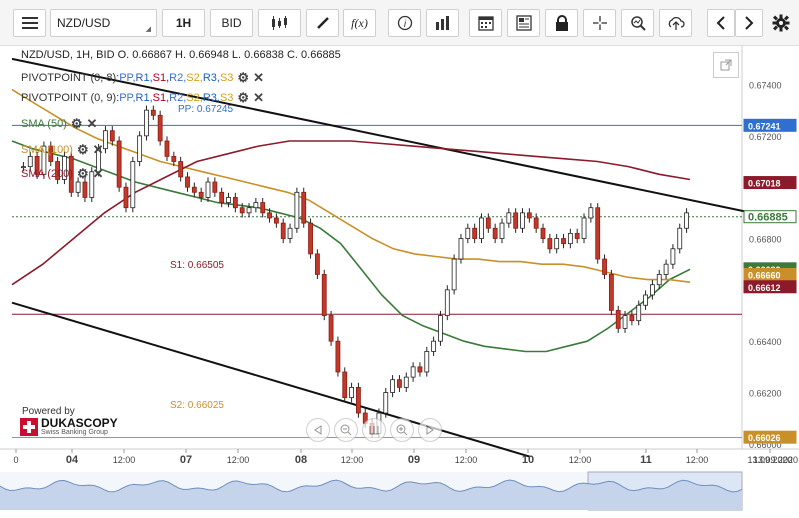 This screenshot has width=799, height=518. What do you see at coordinates (359, 23) in the screenshot?
I see `indicators-button: f(x)` at bounding box center [359, 23].